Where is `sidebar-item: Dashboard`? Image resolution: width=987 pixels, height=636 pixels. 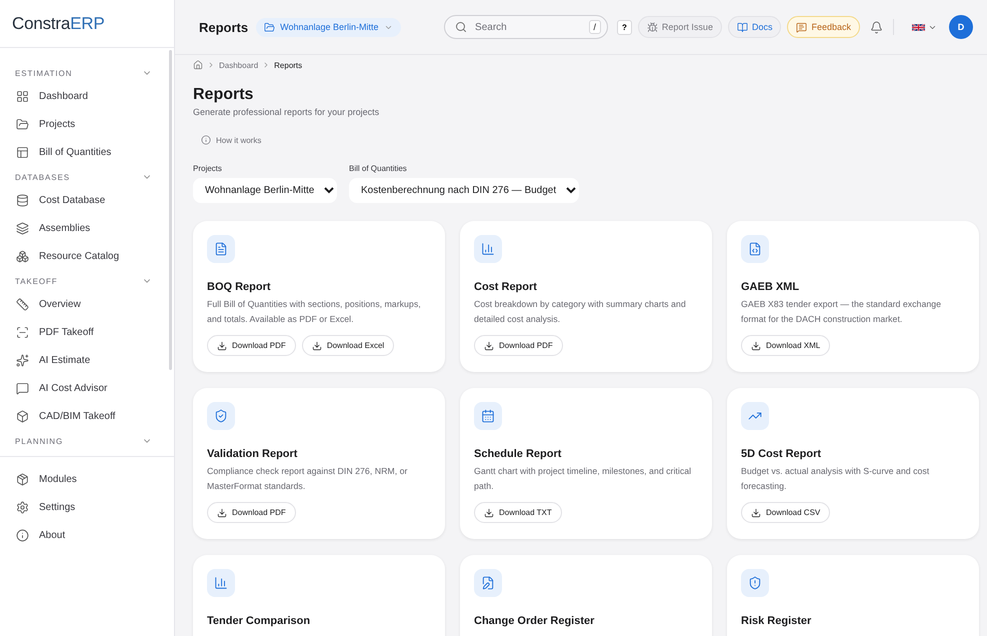 sidebar-item: Dashboard is located at coordinates (87, 96).